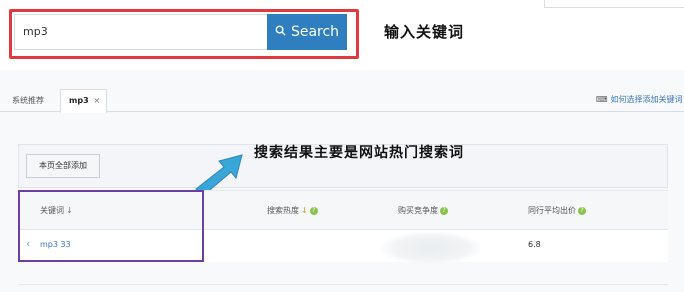 The width and height of the screenshot is (684, 292). I want to click on keyword-highlight-box, so click(111, 226).